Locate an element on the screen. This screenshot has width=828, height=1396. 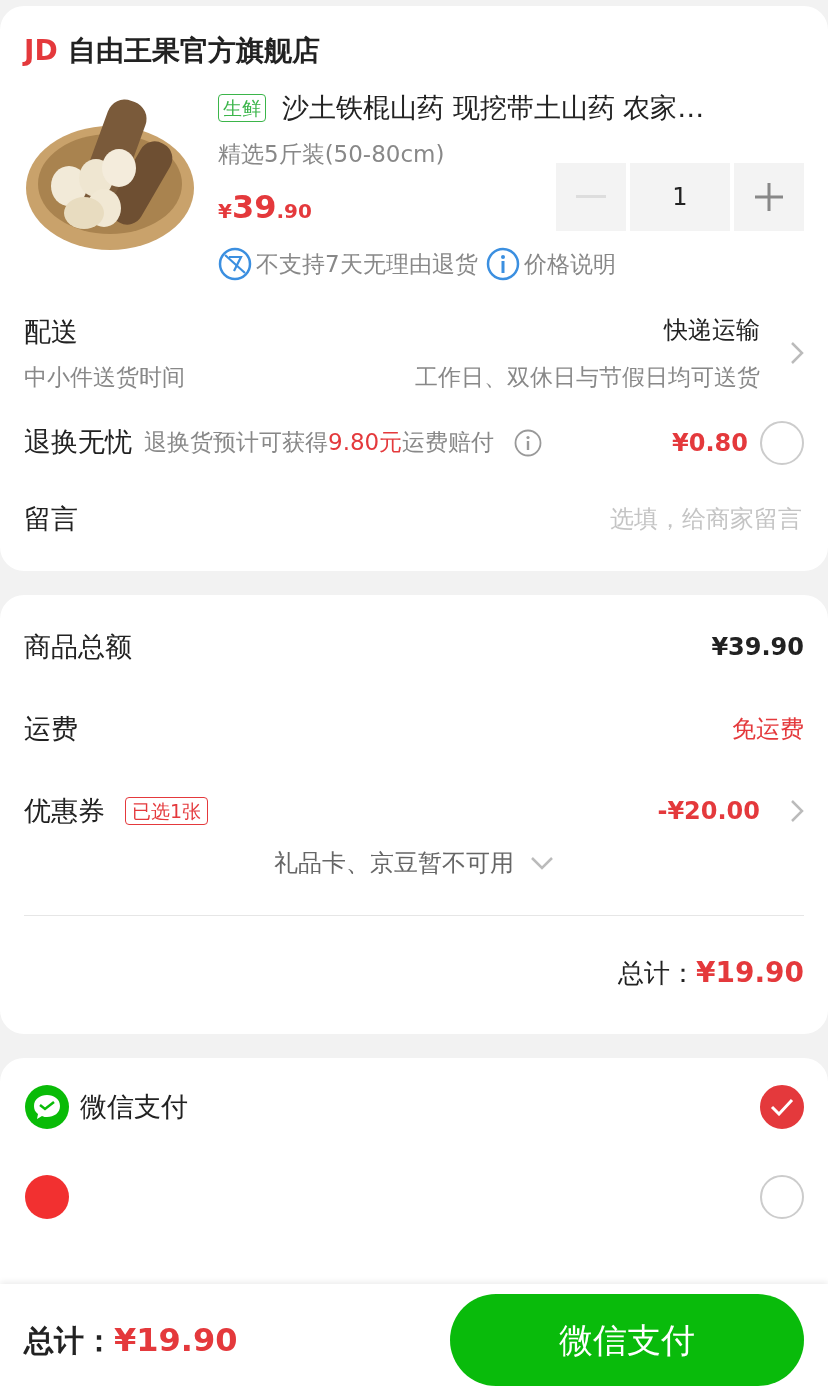
product-price: ¥39.90 is located at coordinates (265, 207).